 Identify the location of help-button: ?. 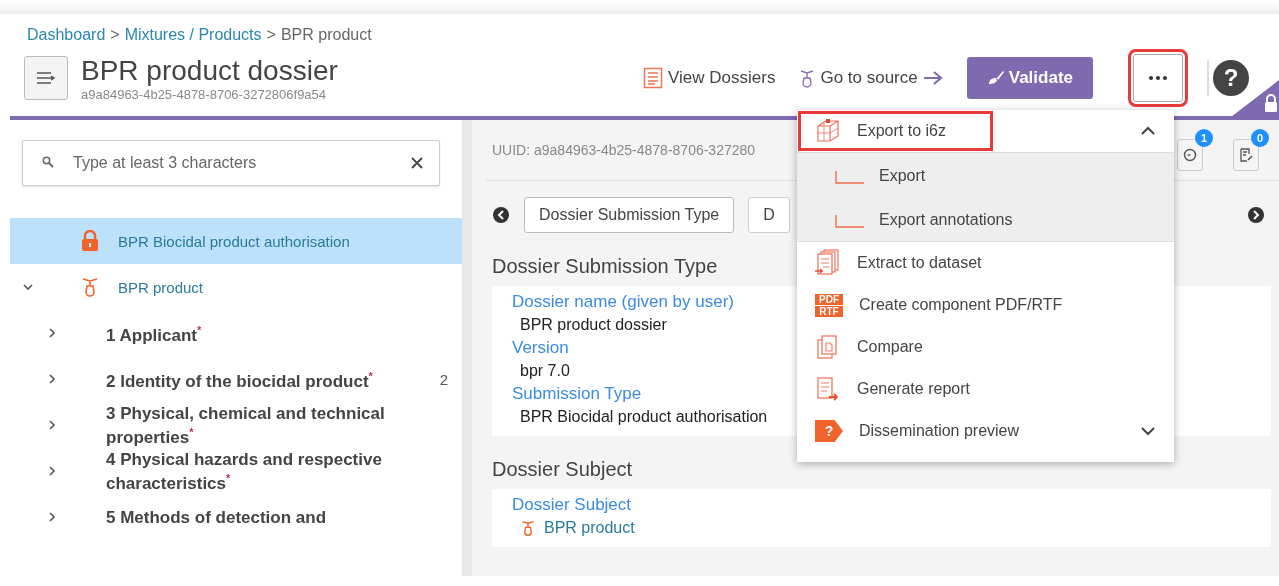
(1231, 78).